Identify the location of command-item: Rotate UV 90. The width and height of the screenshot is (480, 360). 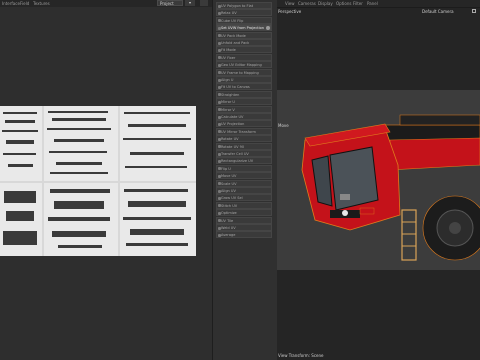
(244, 146).